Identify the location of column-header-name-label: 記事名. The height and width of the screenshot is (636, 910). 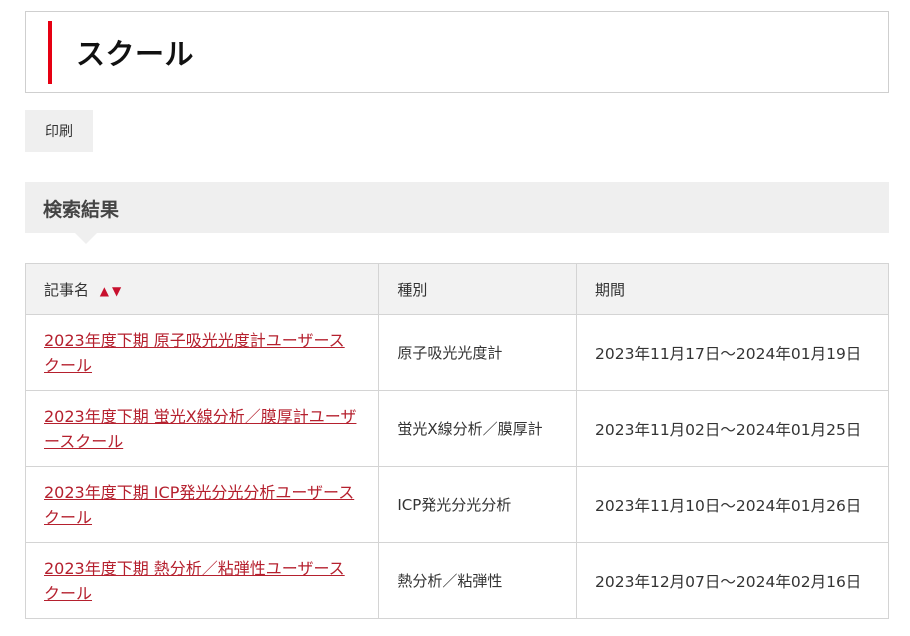
(67, 289).